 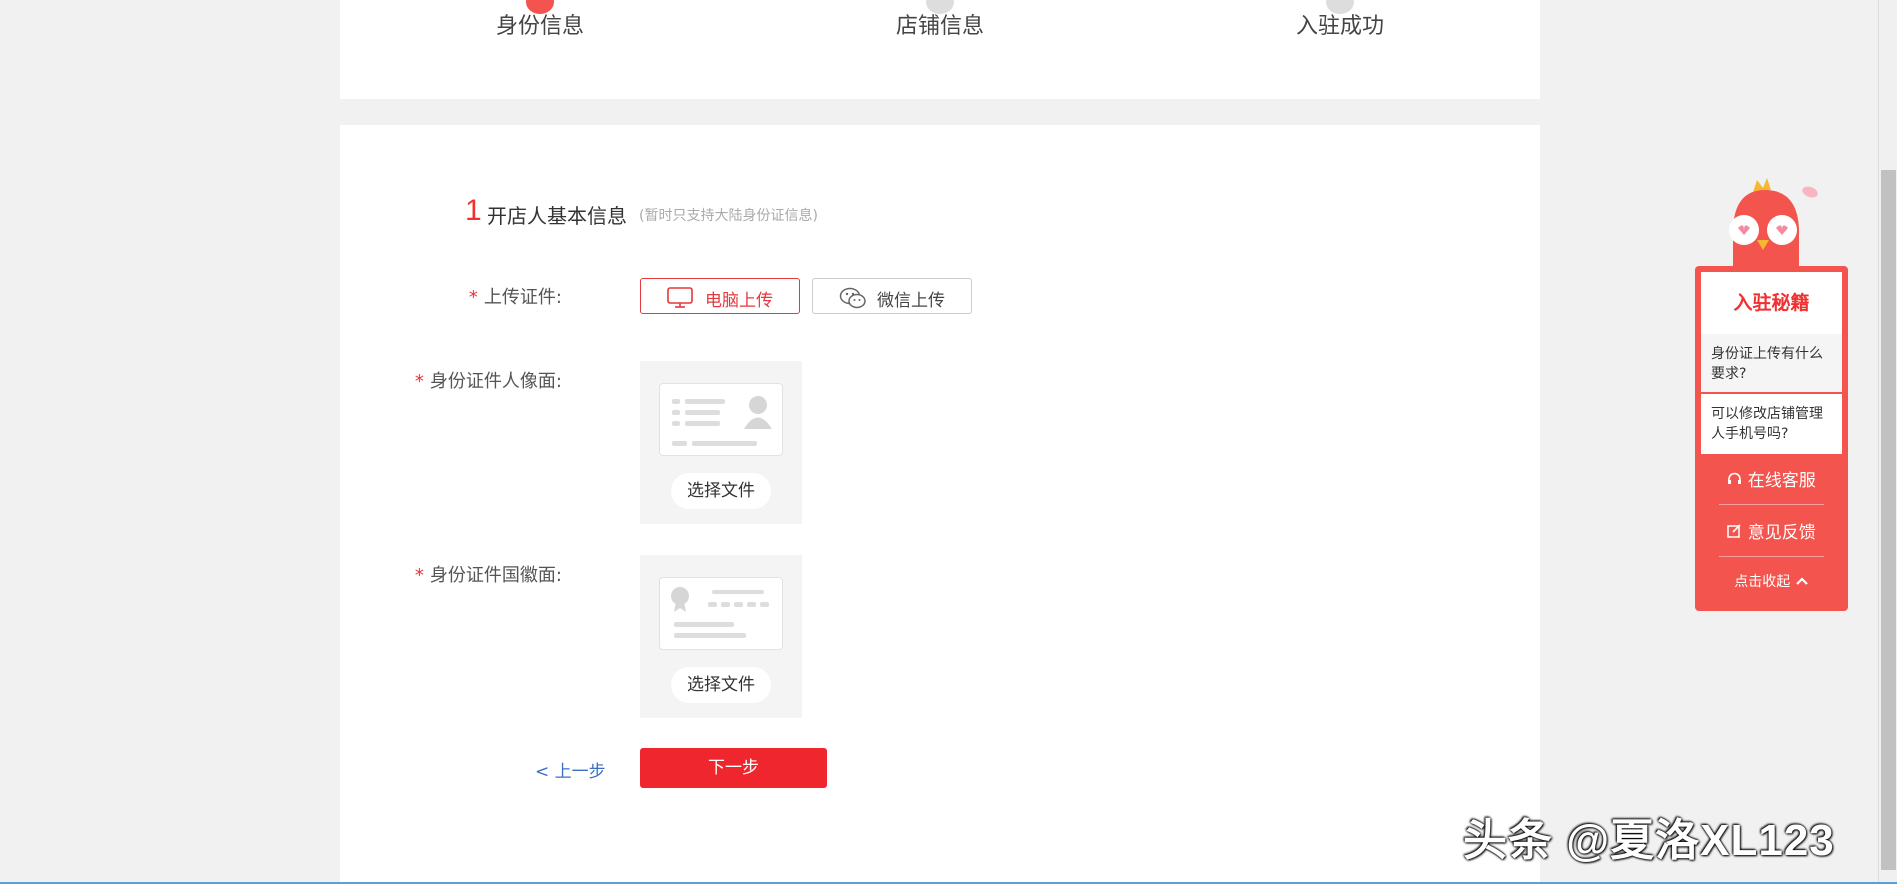 I want to click on wechat-upload-button: 微信上传, so click(x=892, y=296).